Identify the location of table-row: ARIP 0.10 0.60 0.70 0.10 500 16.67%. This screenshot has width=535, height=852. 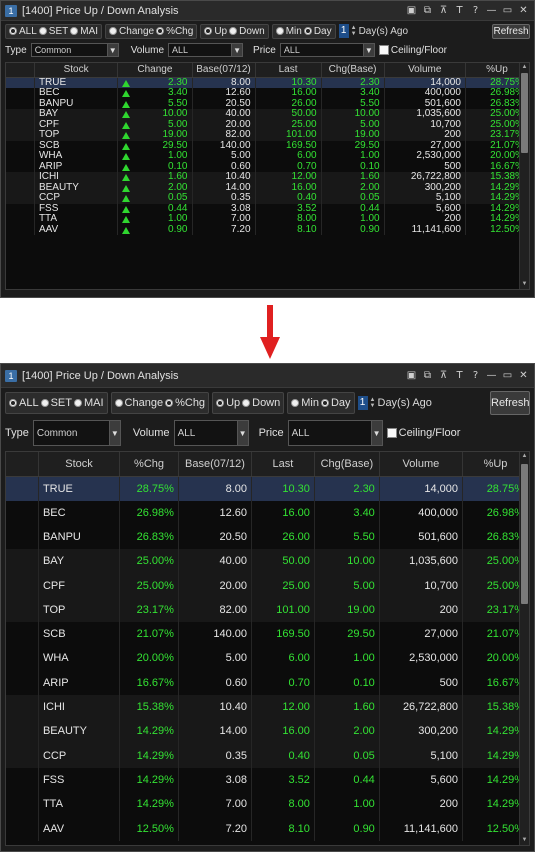
(267, 166).